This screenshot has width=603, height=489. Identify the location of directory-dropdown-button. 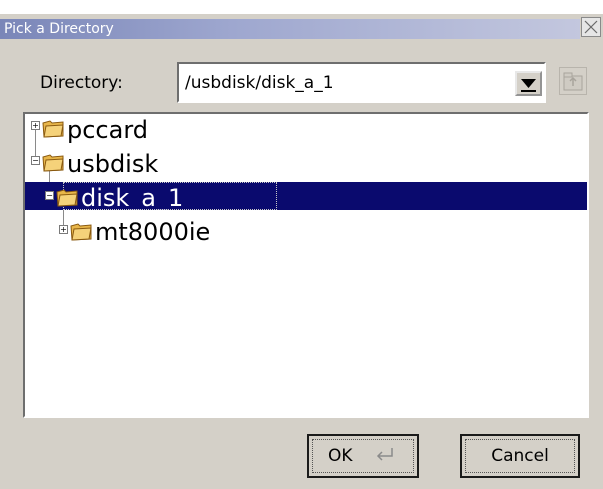
(528, 83).